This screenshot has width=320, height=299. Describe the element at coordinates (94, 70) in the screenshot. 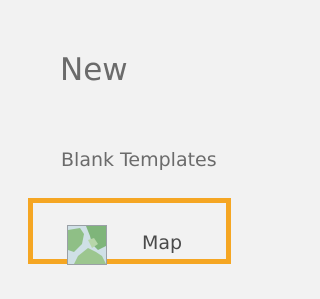

I see `page-title: New` at that location.